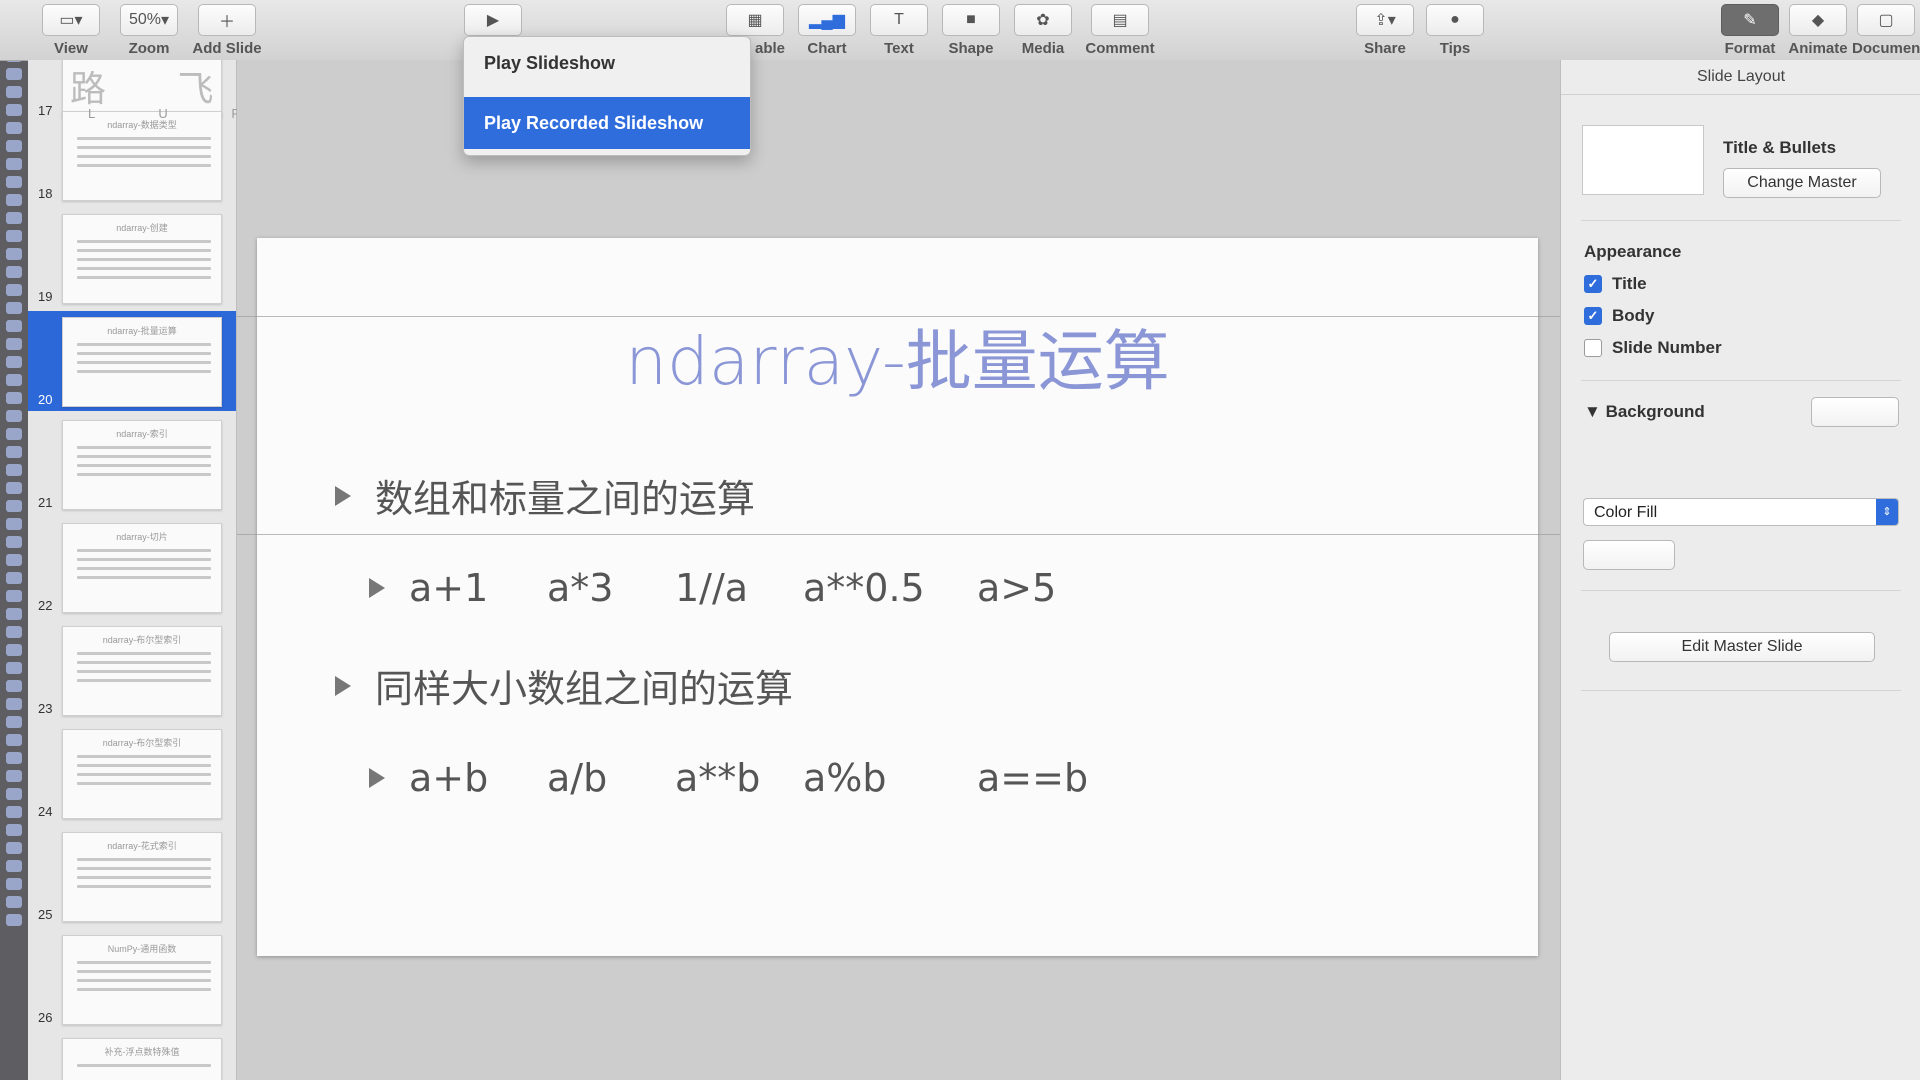 The height and width of the screenshot is (1080, 1920). What do you see at coordinates (1741, 512) in the screenshot?
I see `fill-type-select: Color Fill ⇕` at bounding box center [1741, 512].